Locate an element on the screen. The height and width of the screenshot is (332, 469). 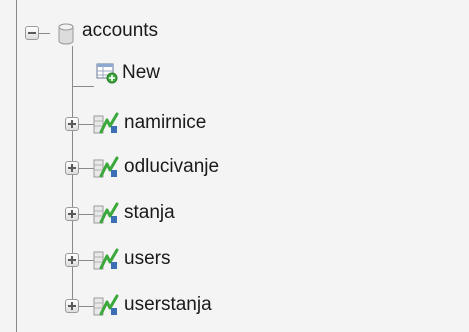
tree-item-label: userstanja is located at coordinates (168, 305).